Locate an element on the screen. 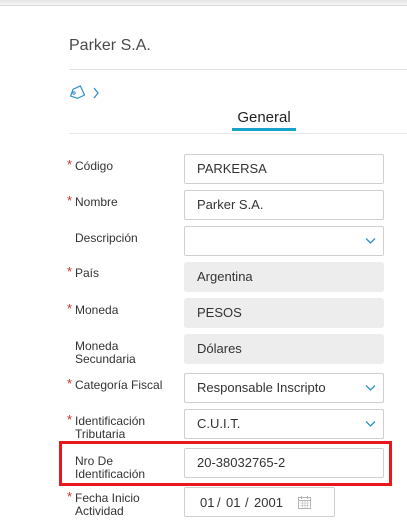 Image resolution: width=407 pixels, height=527 pixels. nombre-label: Nombre is located at coordinates (96, 202).